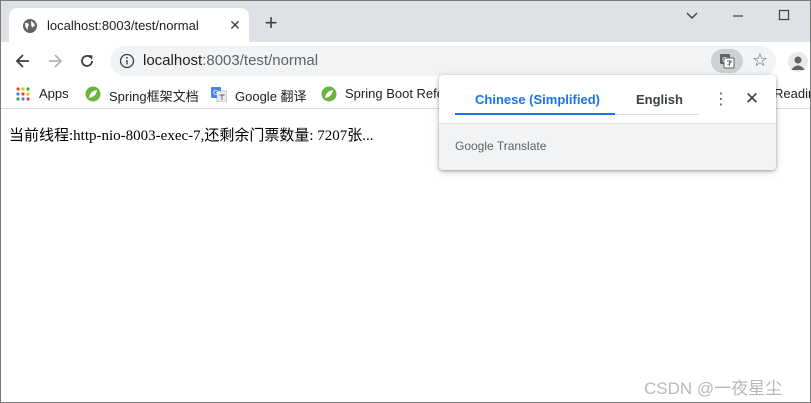 This screenshot has width=811, height=403. Describe the element at coordinates (501, 146) in the screenshot. I see `google-translate-brand: Google Translate` at that location.